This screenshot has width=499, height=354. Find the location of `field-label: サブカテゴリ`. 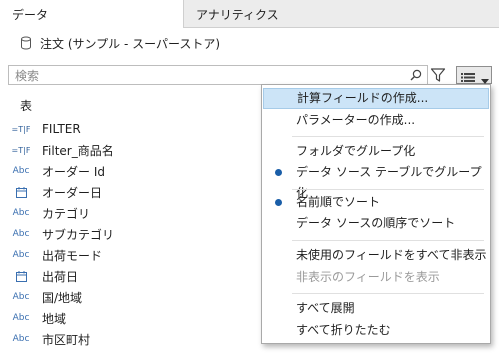

field-label: サブカテゴリ is located at coordinates (78, 234).